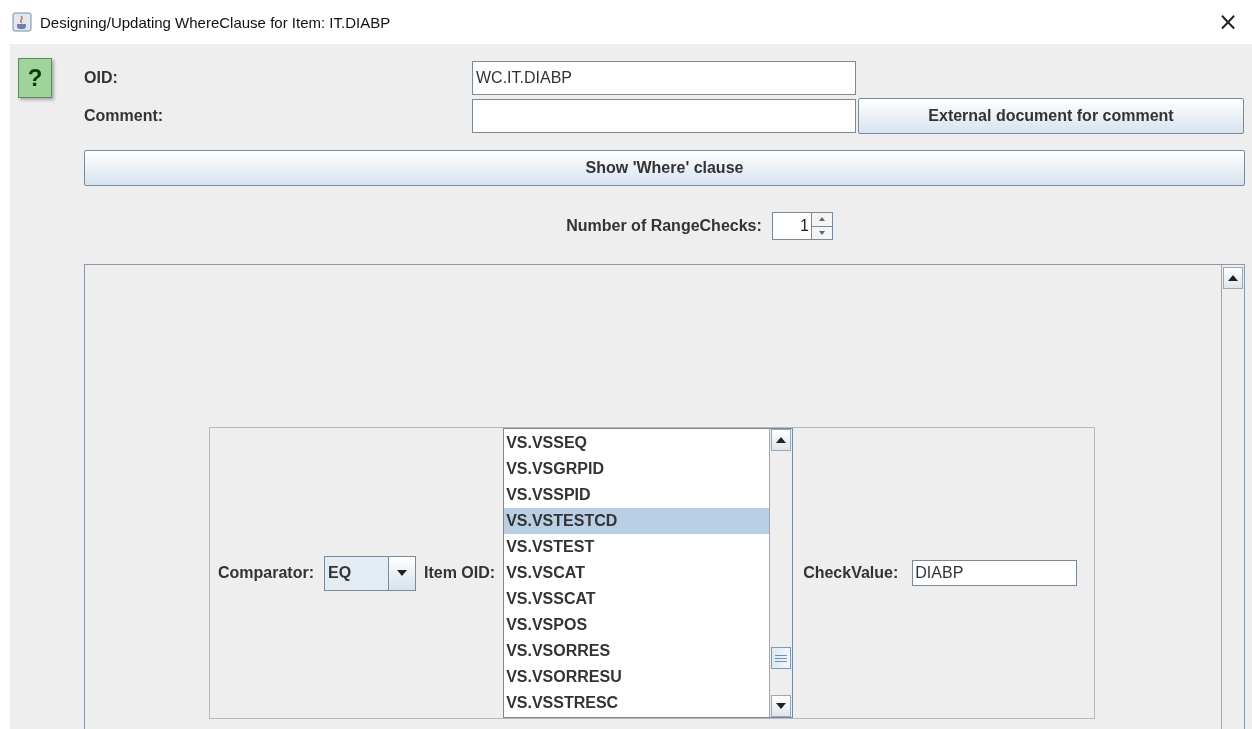 The height and width of the screenshot is (729, 1252). Describe the element at coordinates (648, 573) in the screenshot. I see `item-oid-list: VS.VSSEQ VS.VSGRPID VS.VSSPID VS.VSTESTCD VS.VSTEST VS.VSCAT VS.VSSCAT VS.VSPOS VS.VSORRES VS.VSORRESU VS.VSSTRESC` at that location.